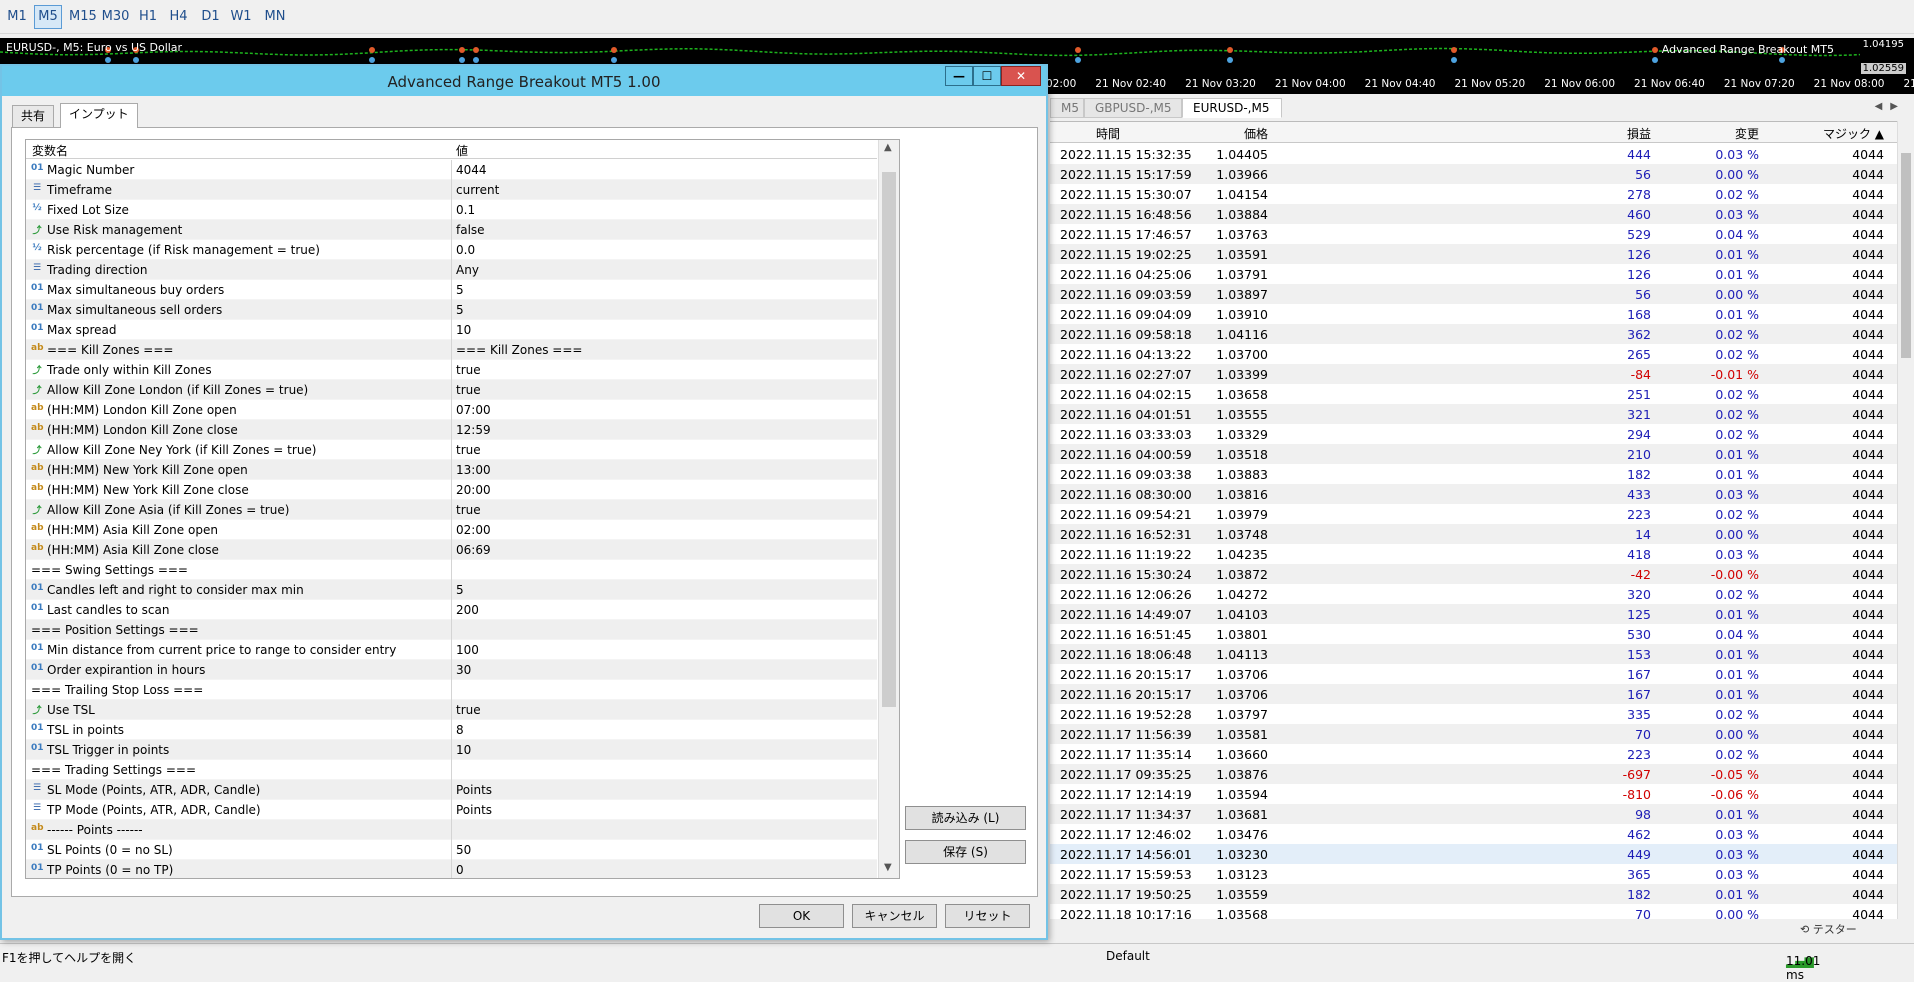 This screenshot has width=1914, height=982. Describe the element at coordinates (1021, 76) in the screenshot. I see `close-button: ✕` at that location.